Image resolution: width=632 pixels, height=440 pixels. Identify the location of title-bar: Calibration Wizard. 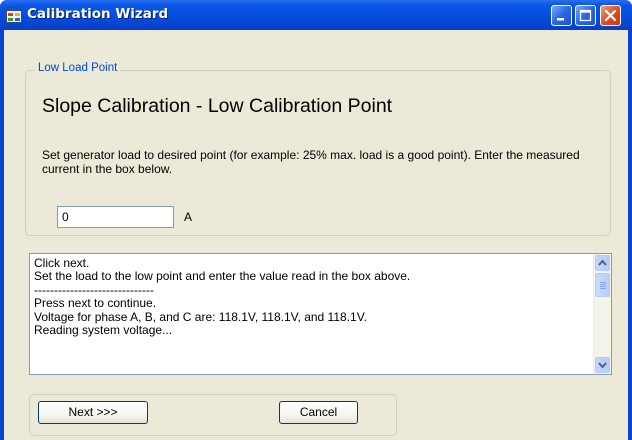
(316, 15).